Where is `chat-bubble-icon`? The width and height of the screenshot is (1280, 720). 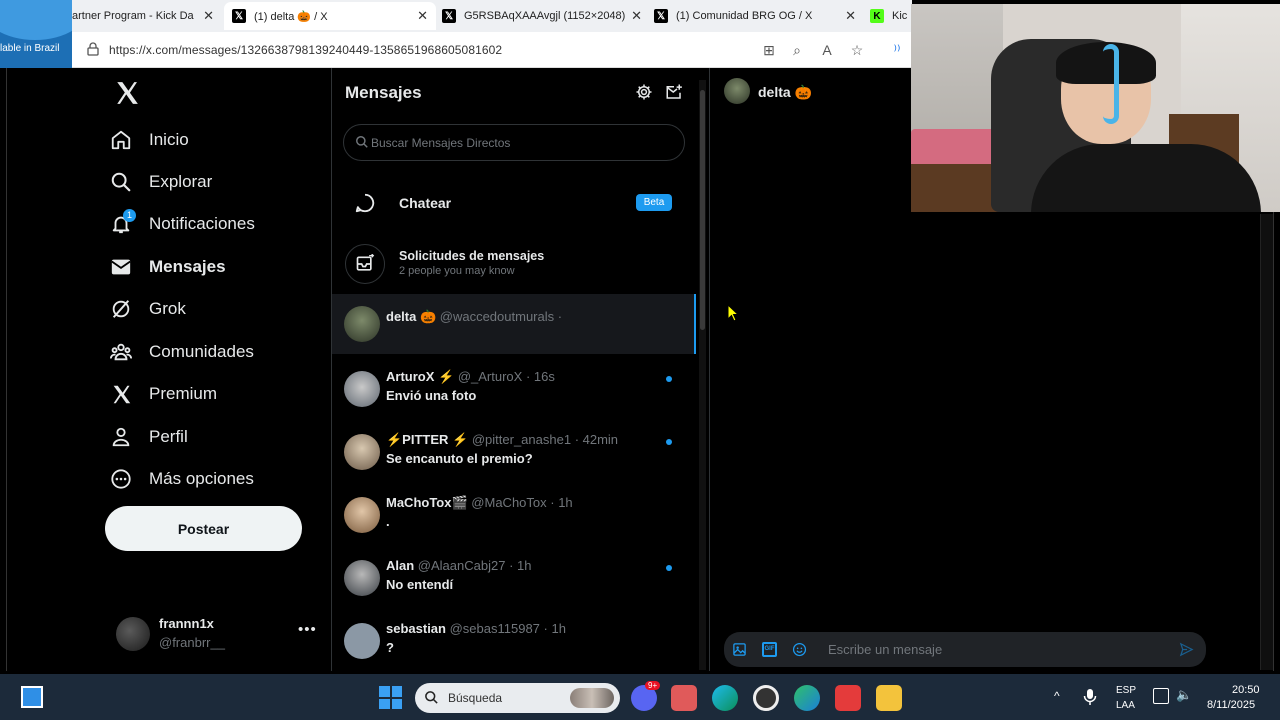 chat-bubble-icon is located at coordinates (365, 203).